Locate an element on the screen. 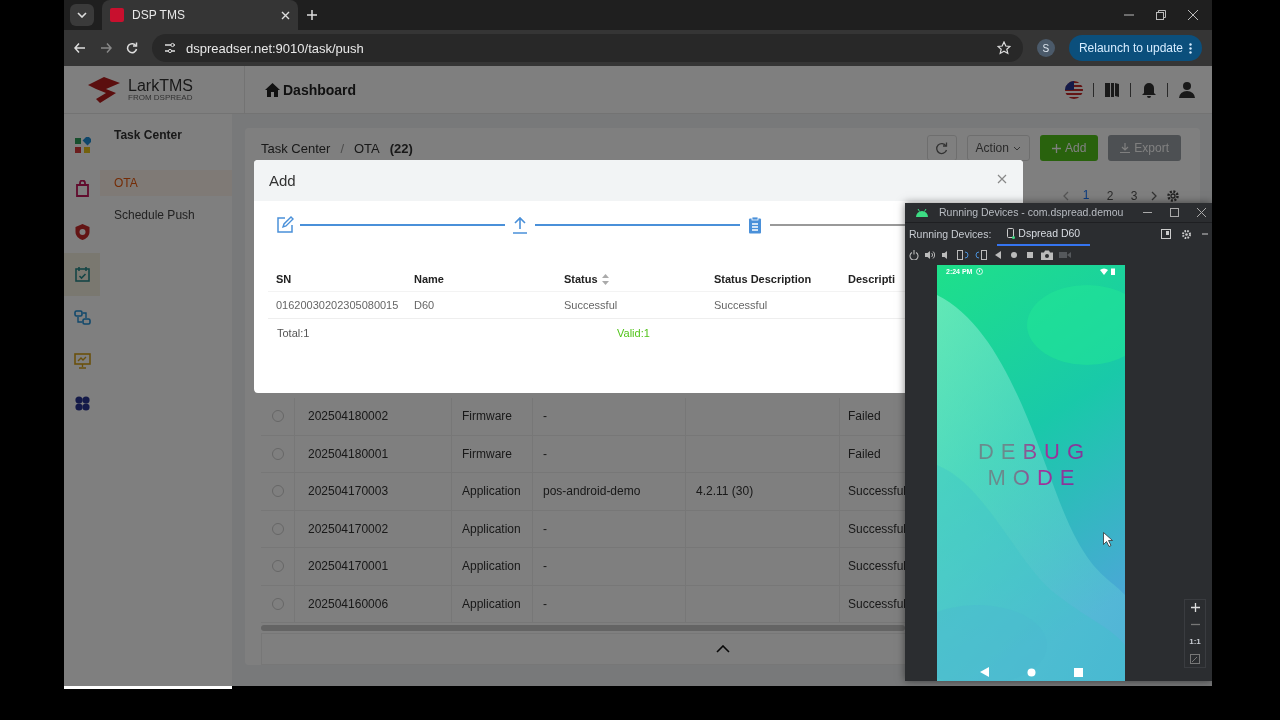 The image size is (1280, 720). scrollbar is located at coordinates (583, 628).